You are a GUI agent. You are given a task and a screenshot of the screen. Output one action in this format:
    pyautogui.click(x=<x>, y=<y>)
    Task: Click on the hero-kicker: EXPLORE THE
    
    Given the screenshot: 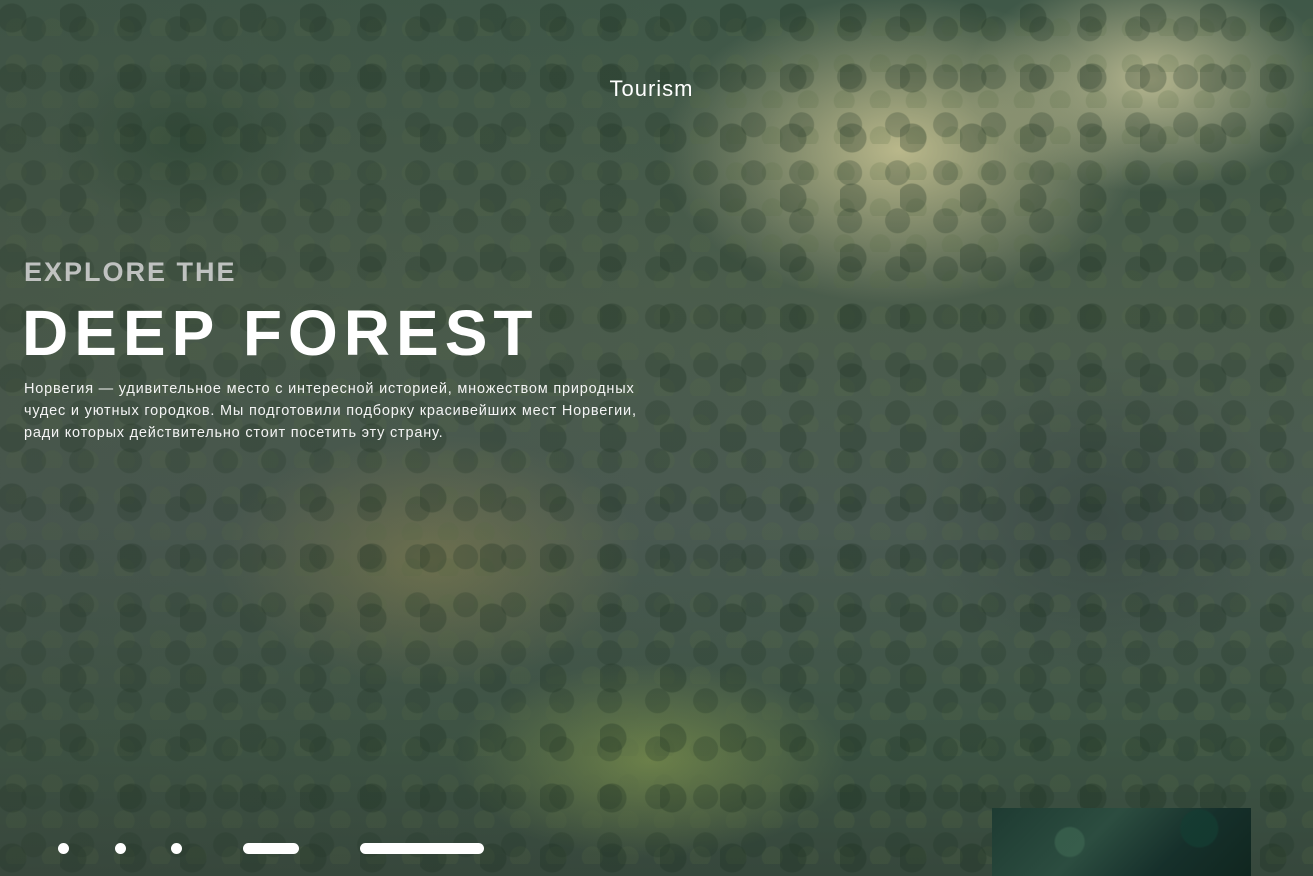 What is the action you would take?
    pyautogui.click(x=130, y=272)
    